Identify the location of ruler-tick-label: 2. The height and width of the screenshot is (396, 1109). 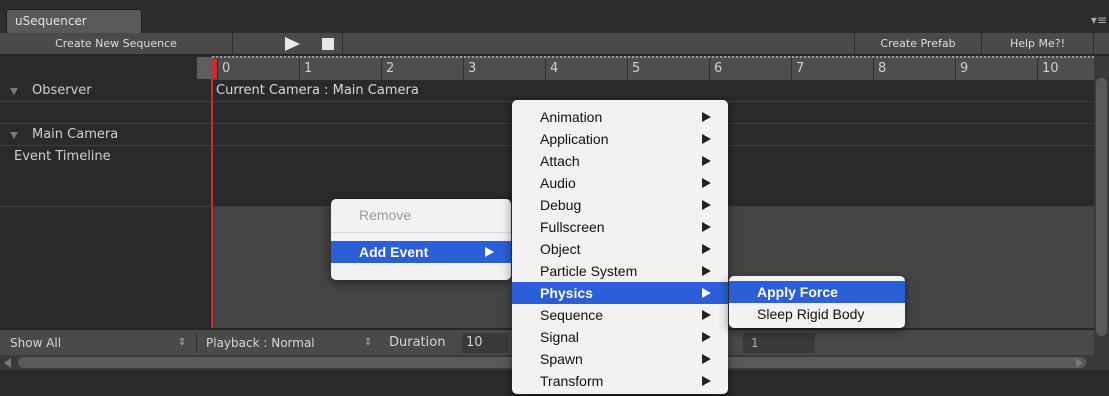
(390, 68).